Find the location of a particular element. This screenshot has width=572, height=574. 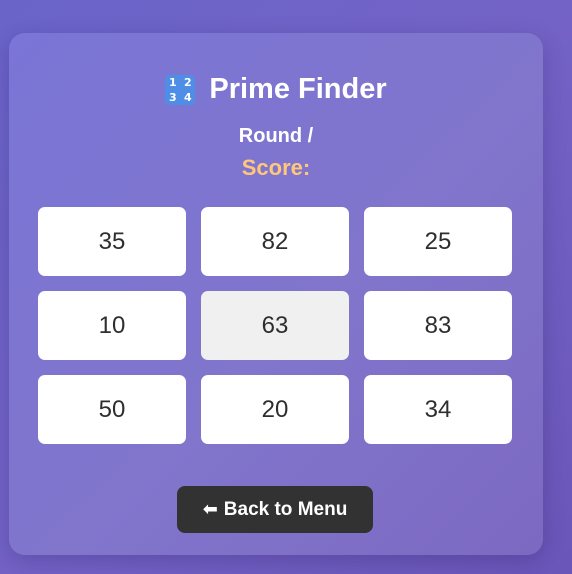

title-text: Prime Finder is located at coordinates (298, 89).